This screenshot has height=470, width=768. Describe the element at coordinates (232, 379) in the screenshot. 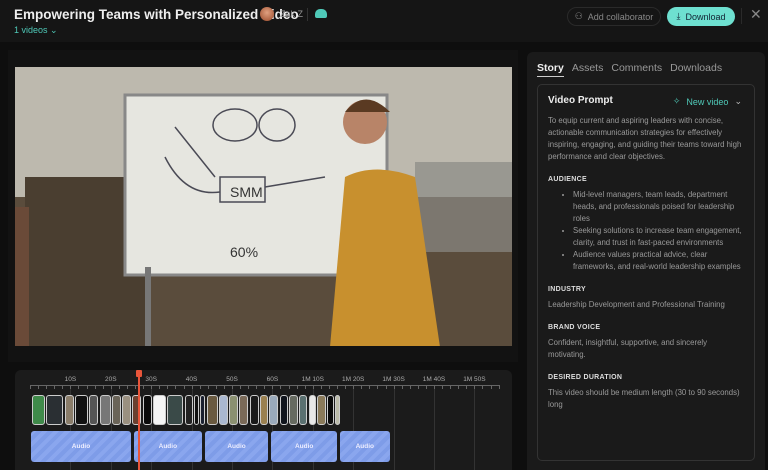

I see `tick-label: 50S` at that location.